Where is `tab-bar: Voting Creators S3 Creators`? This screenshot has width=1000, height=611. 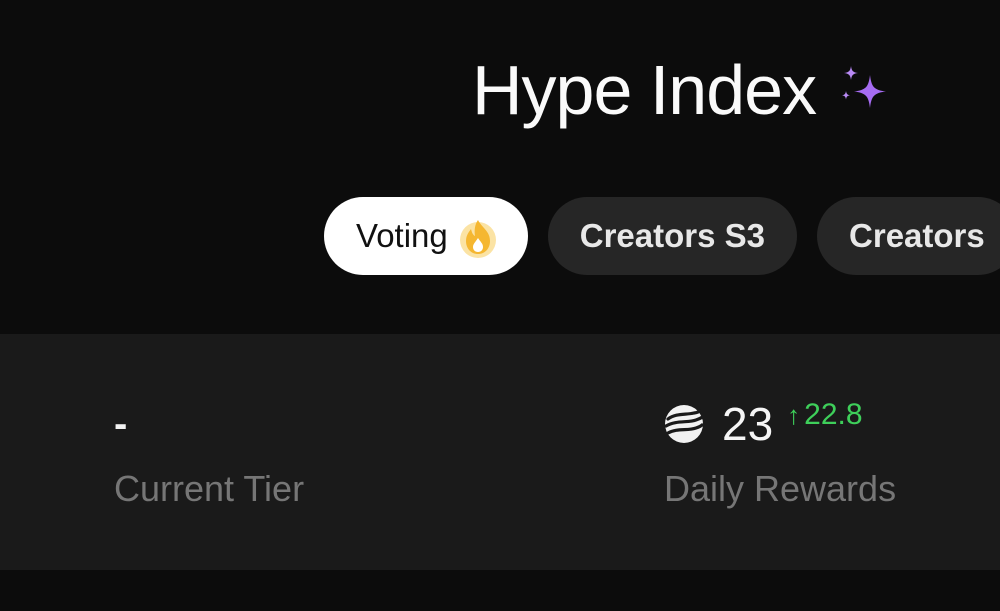 tab-bar: Voting Creators S3 Creators is located at coordinates (662, 236).